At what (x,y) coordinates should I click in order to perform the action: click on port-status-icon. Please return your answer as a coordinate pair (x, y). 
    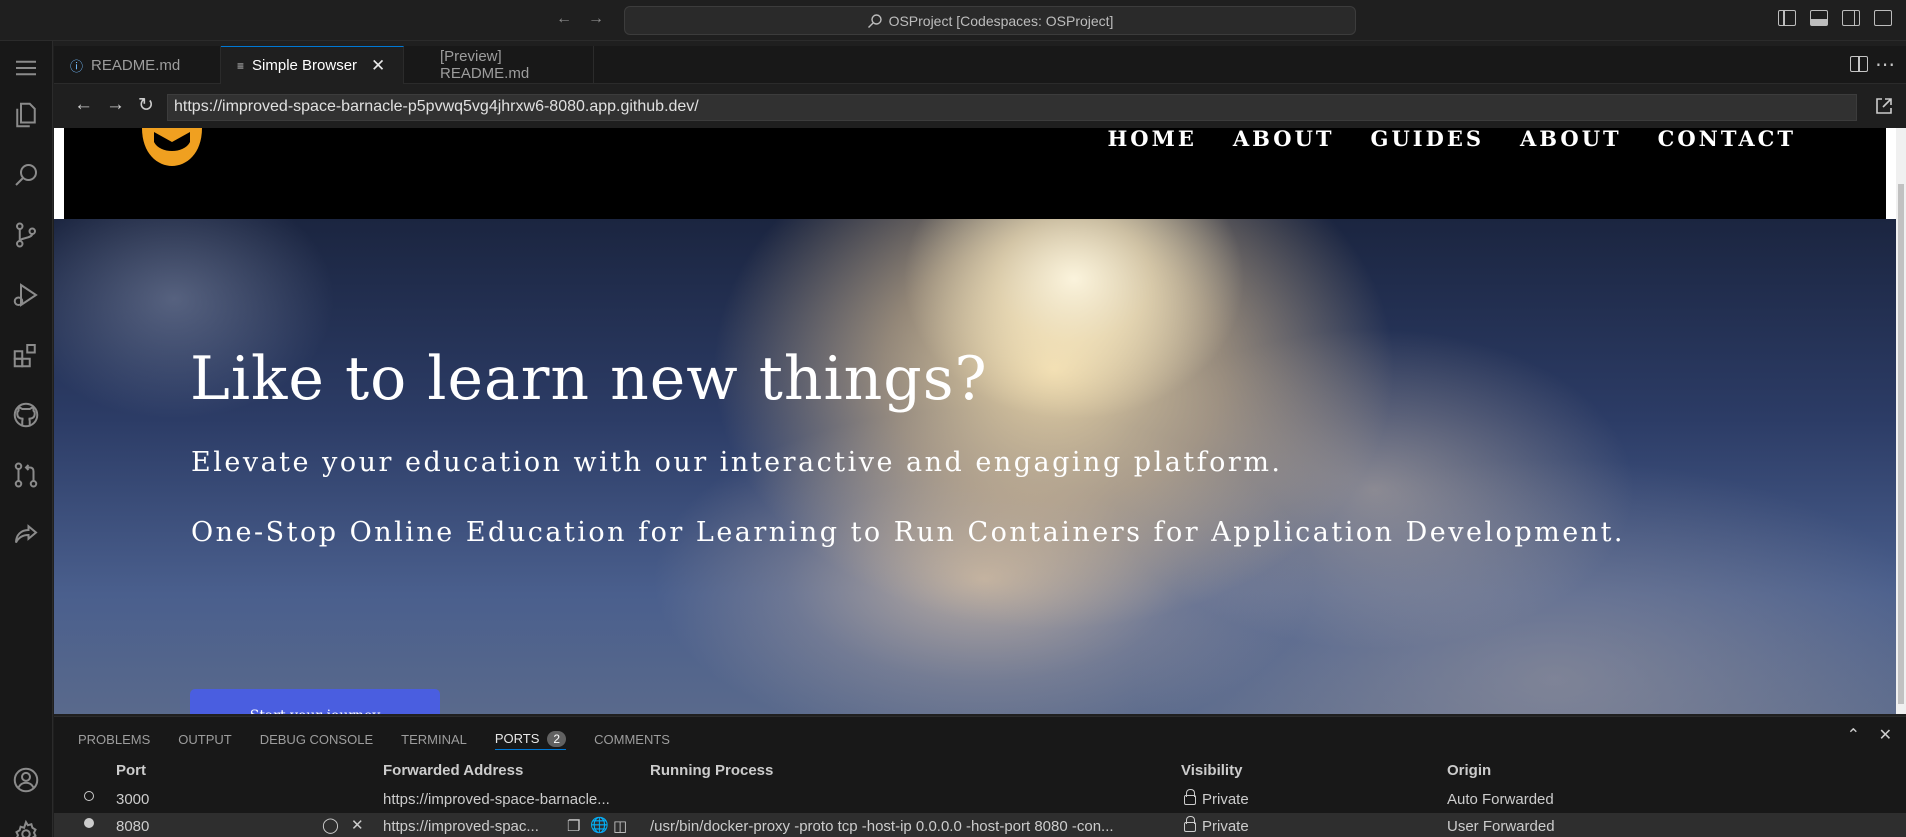
    Looking at the image, I should click on (89, 796).